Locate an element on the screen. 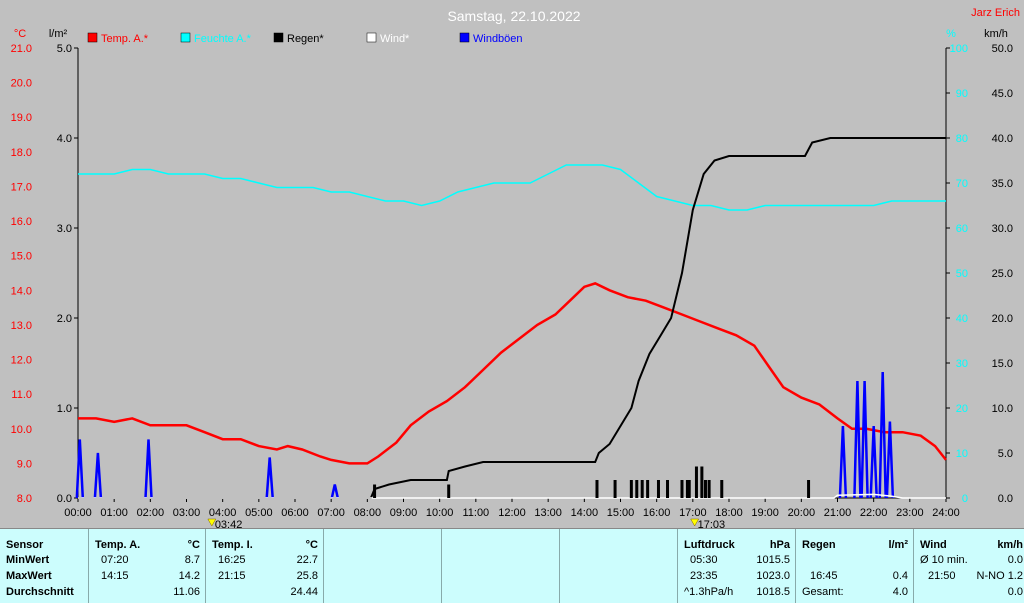 This screenshot has width=1024, height=603. temp-tick-label: 17.0 is located at coordinates (21, 187).